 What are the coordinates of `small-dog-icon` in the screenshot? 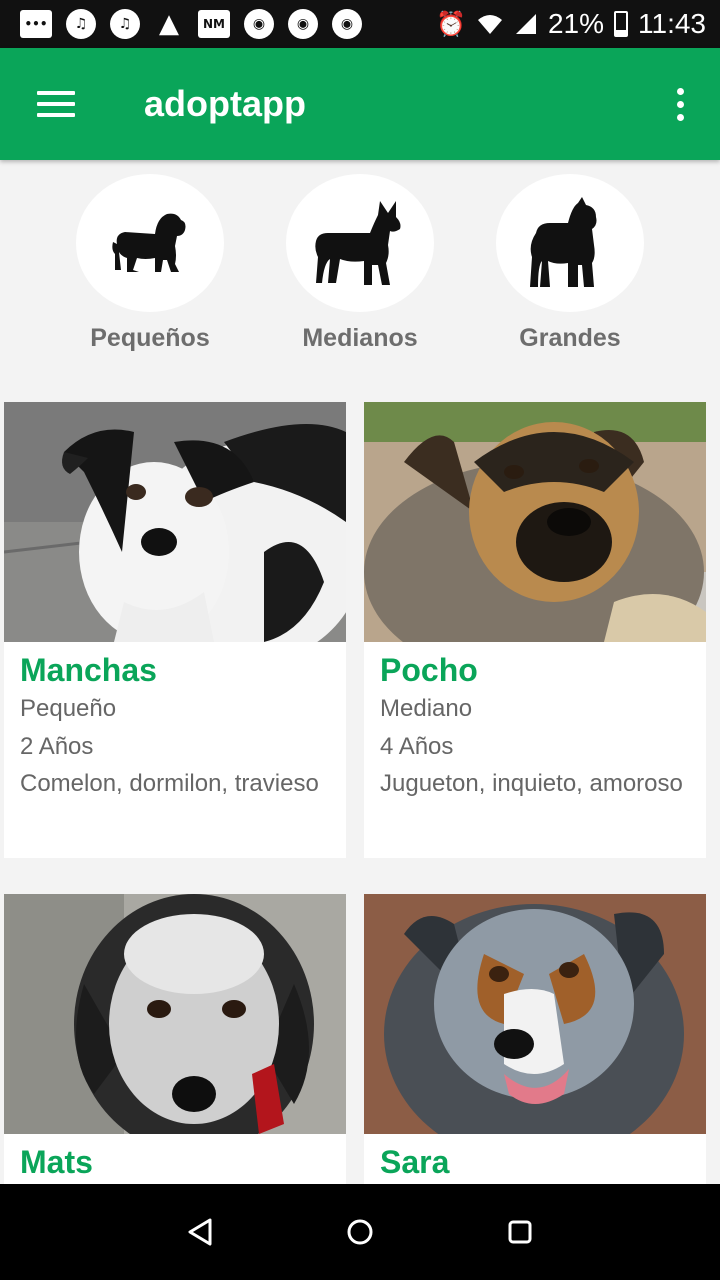 It's located at (150, 243).